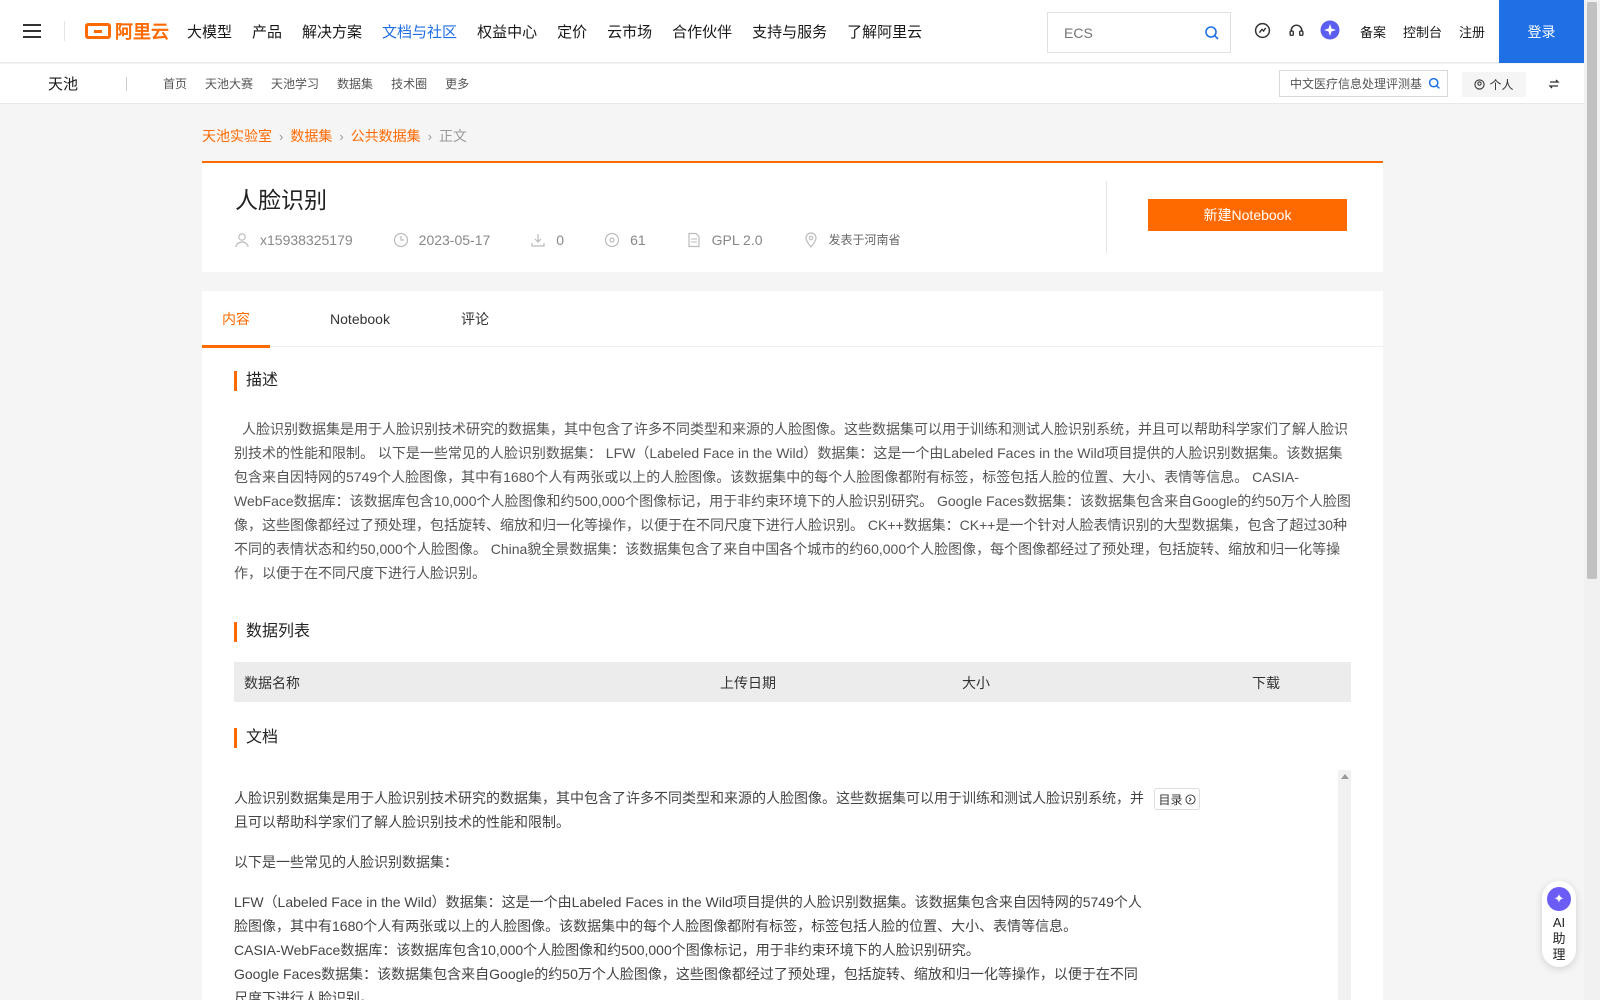 This screenshot has height=1000, width=1600. What do you see at coordinates (1344, 885) in the screenshot?
I see `document-scrollbar` at bounding box center [1344, 885].